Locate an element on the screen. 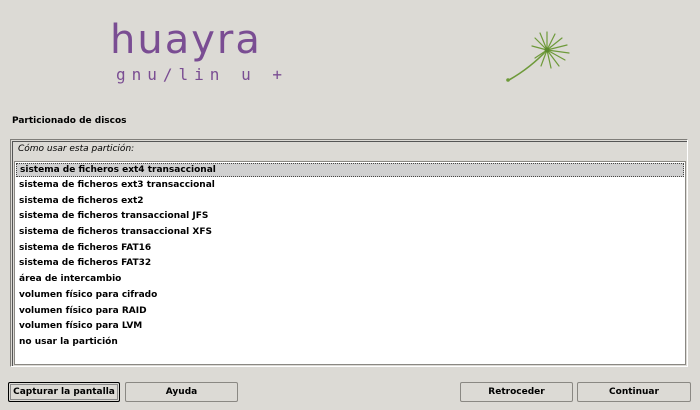 The width and height of the screenshot is (700, 410). help-button: Ayuda is located at coordinates (181, 392).